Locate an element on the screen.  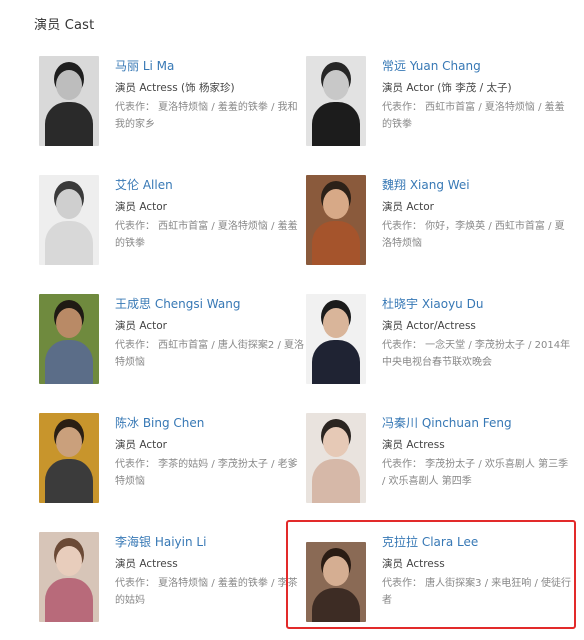
cast-name: 艾伦 Allen is located at coordinates (210, 185).